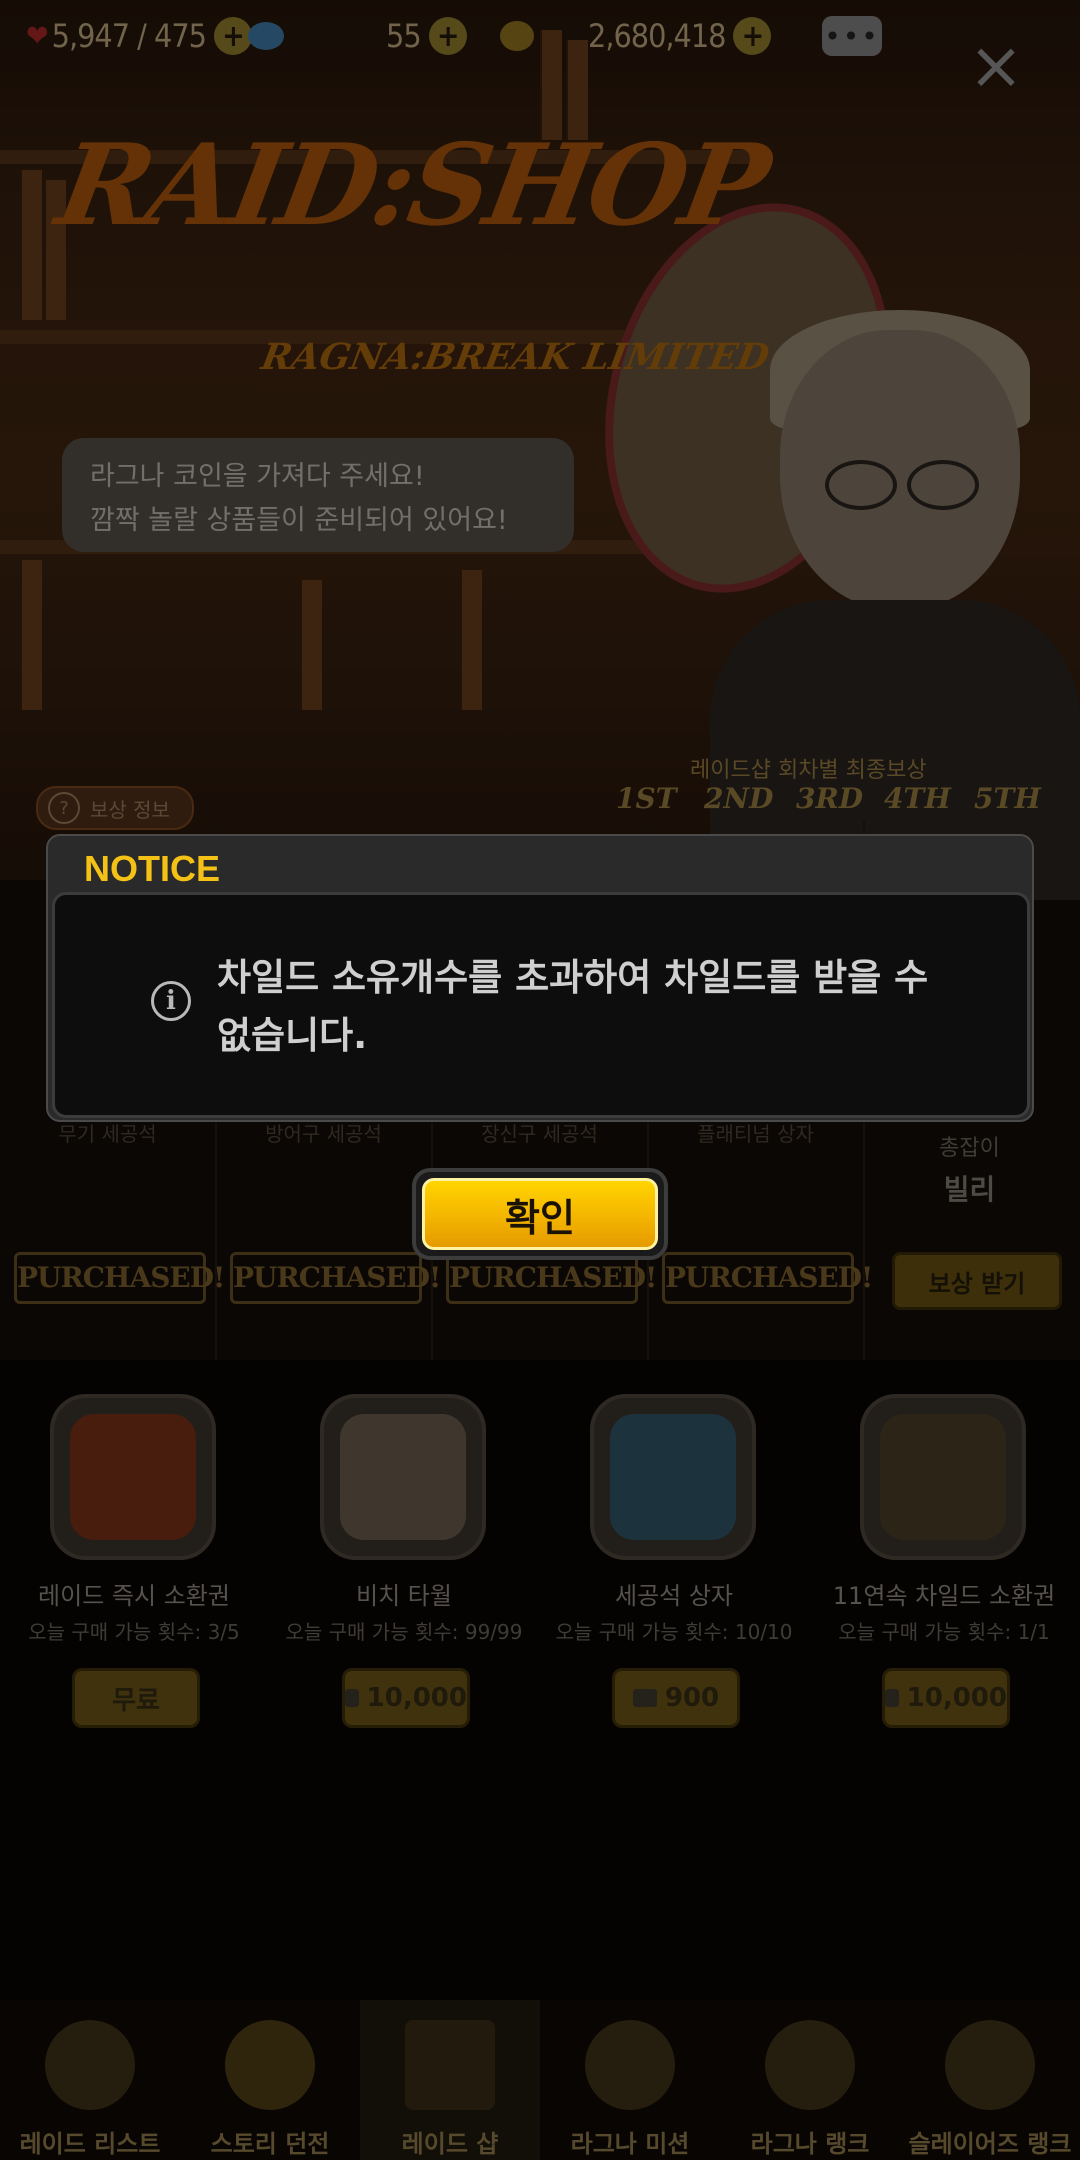 The width and height of the screenshot is (1080, 2160). I want to click on confirm-button: 확인, so click(540, 1214).